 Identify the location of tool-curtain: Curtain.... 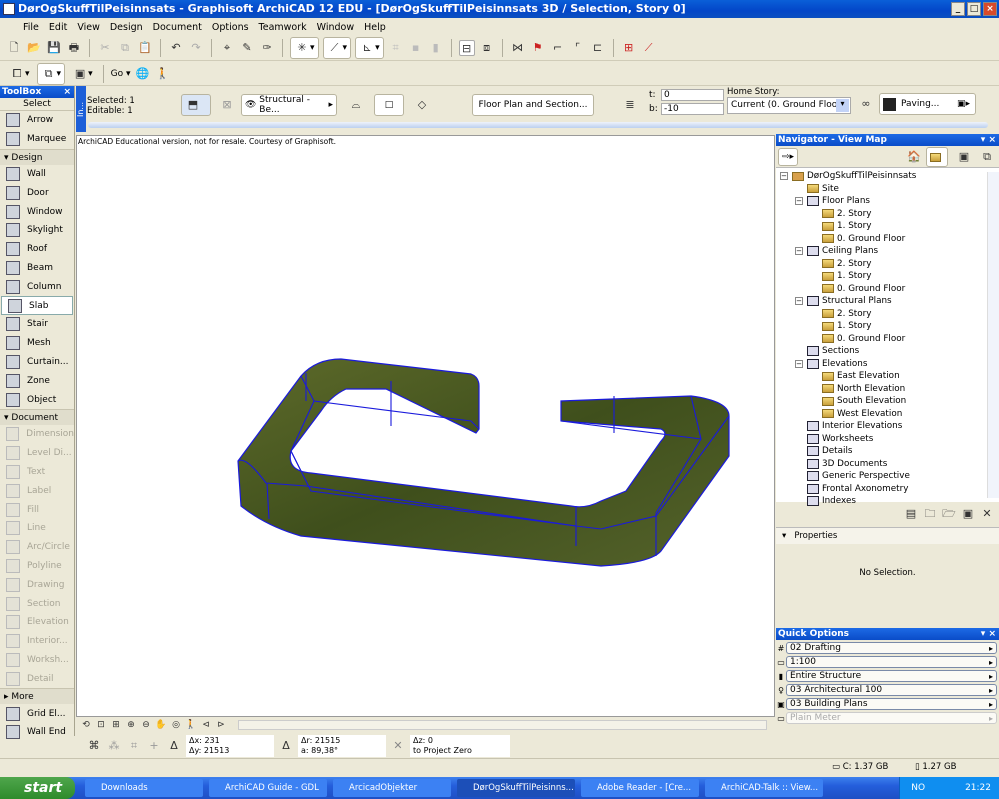
(37, 362).